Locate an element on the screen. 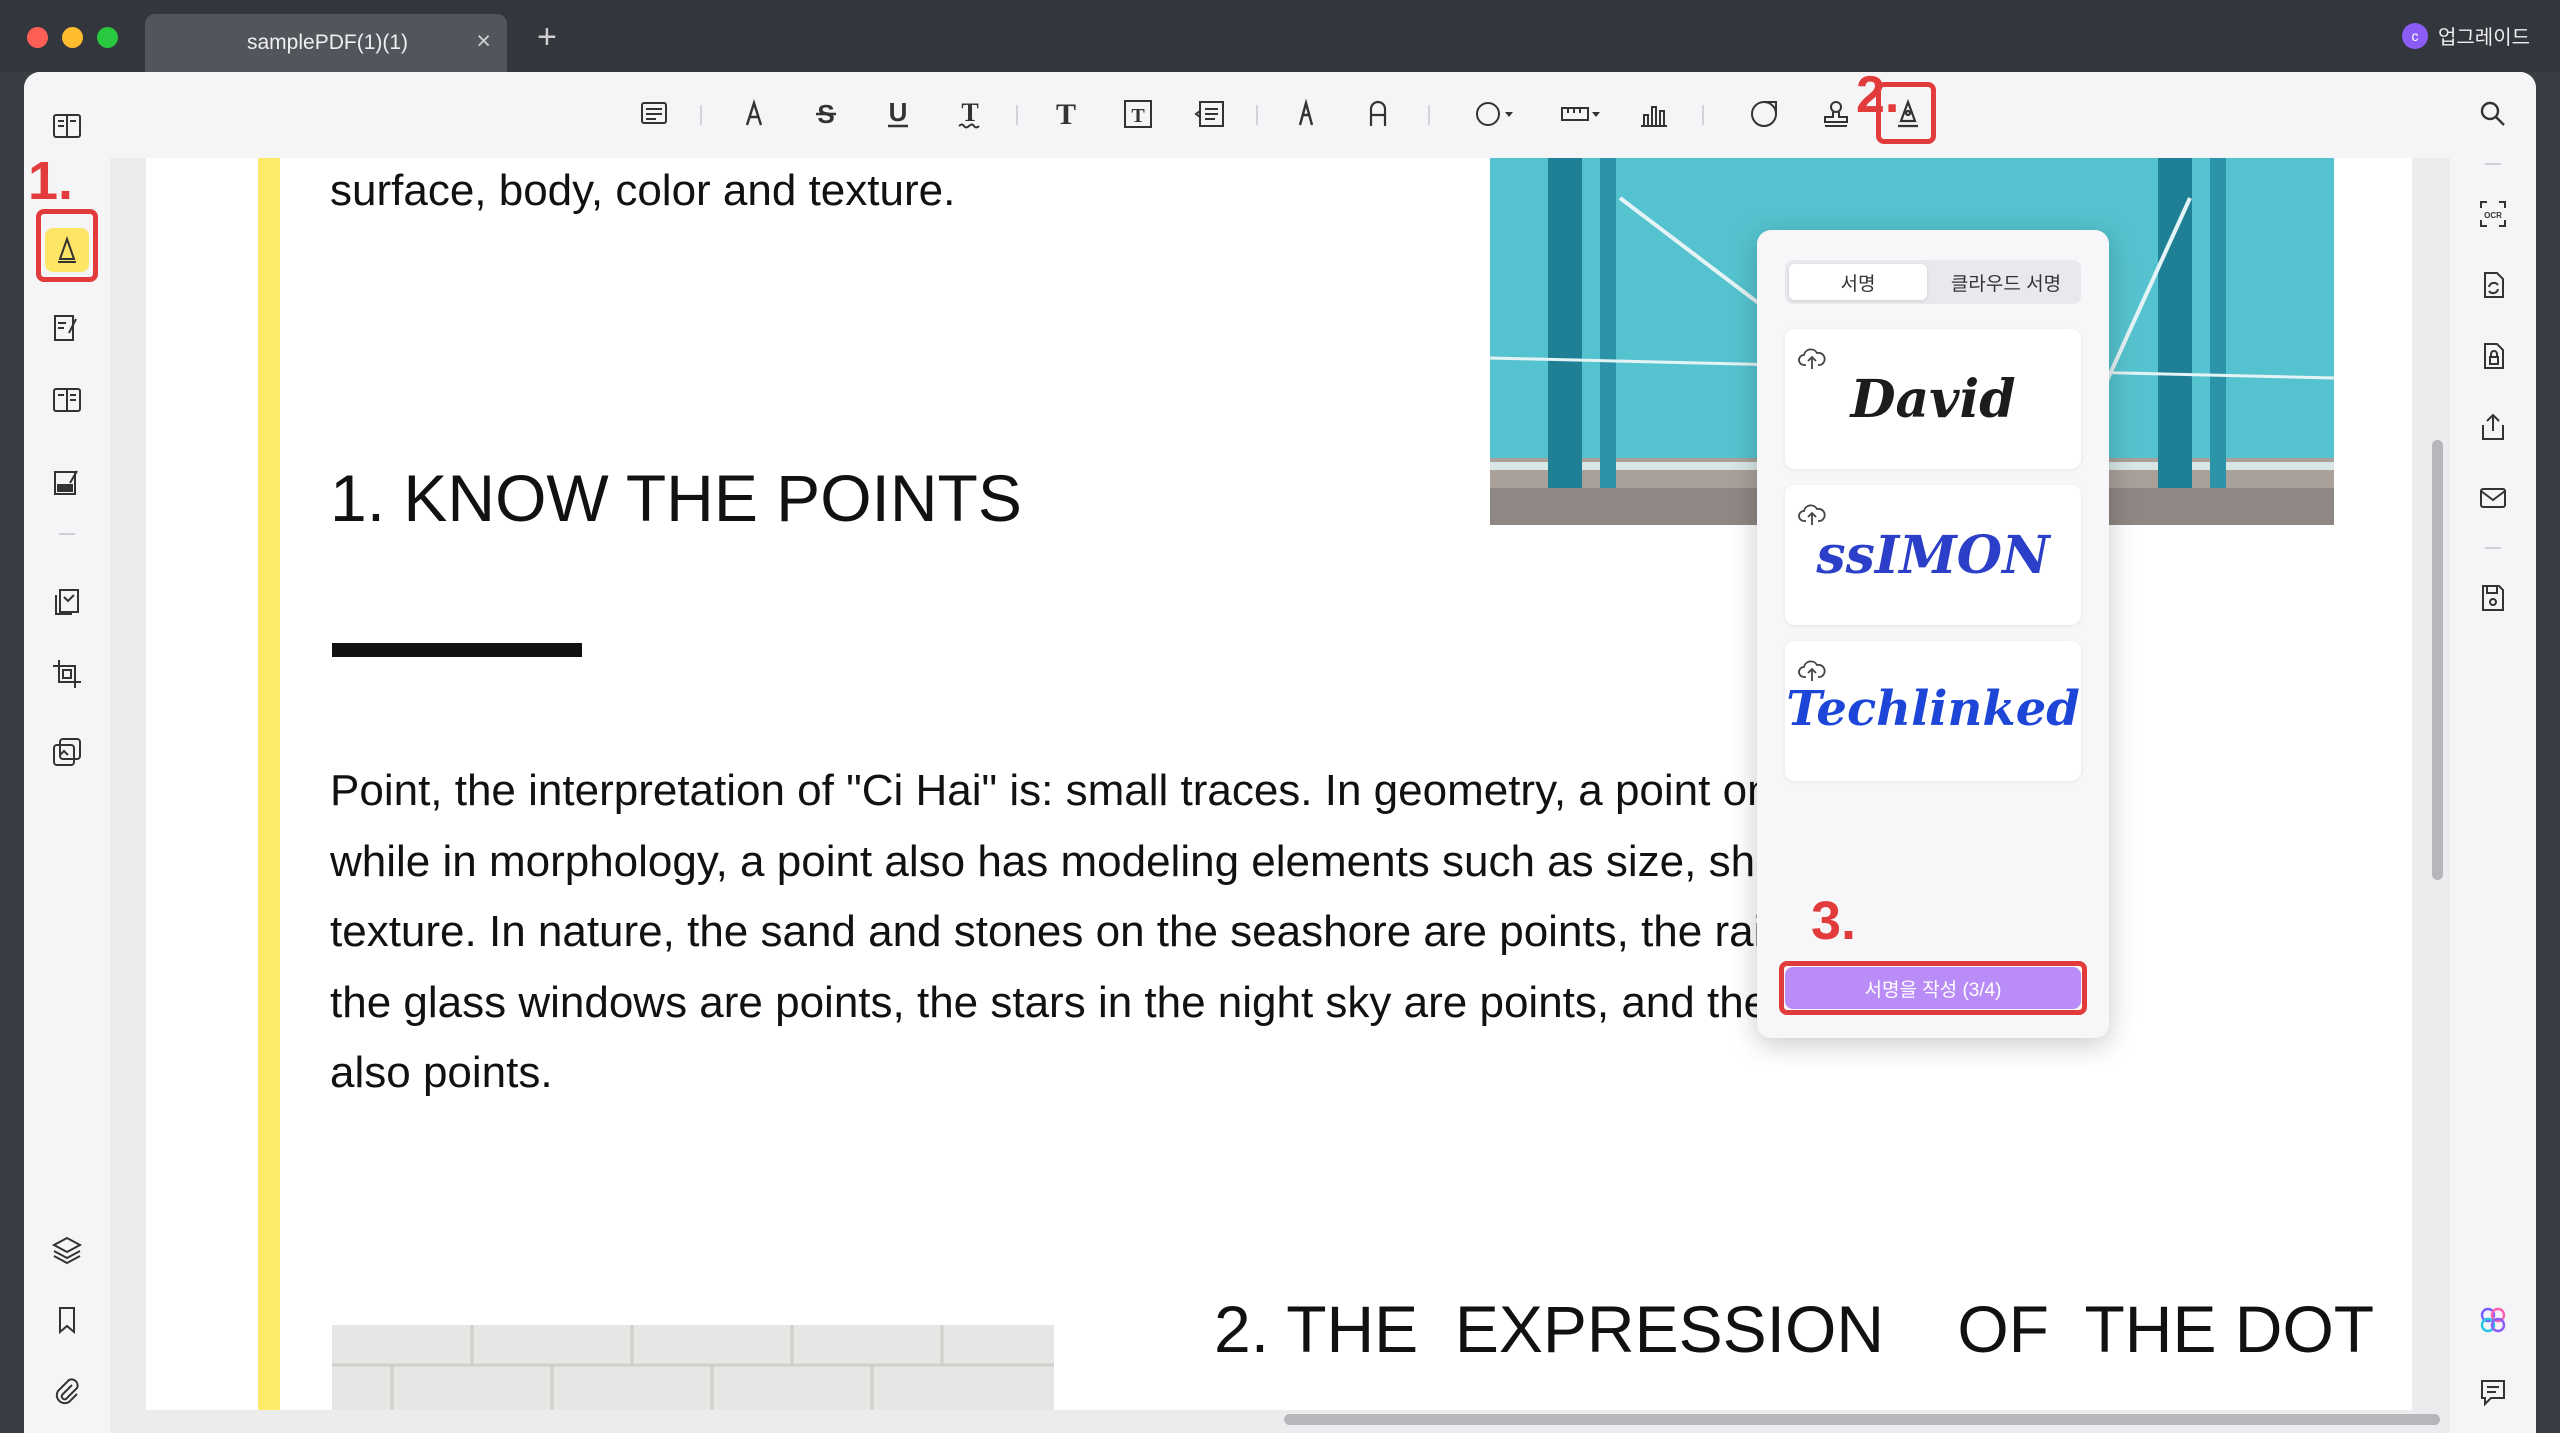 This screenshot has width=2560, height=1433. underline-icon: U is located at coordinates (898, 114).